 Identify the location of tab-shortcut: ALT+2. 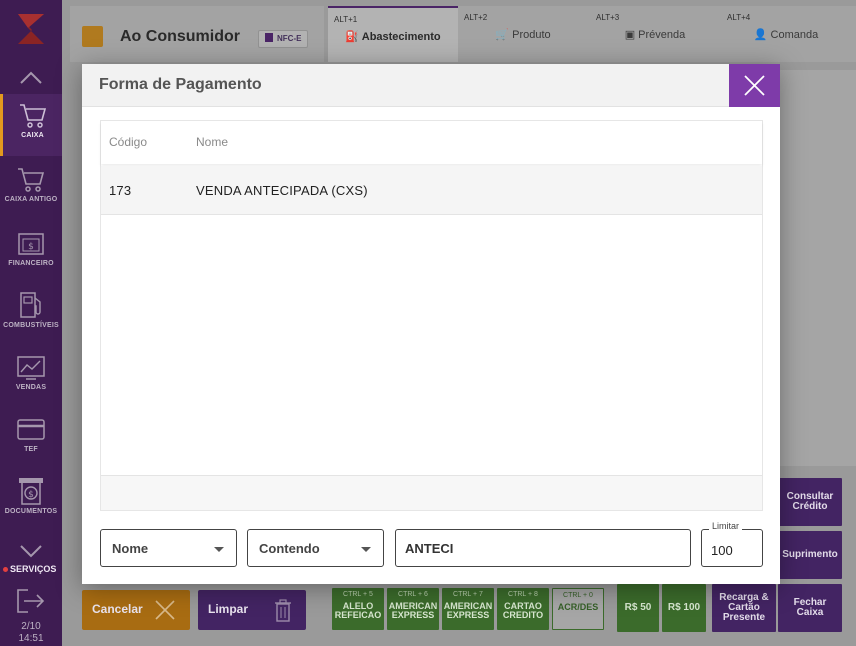
(476, 17).